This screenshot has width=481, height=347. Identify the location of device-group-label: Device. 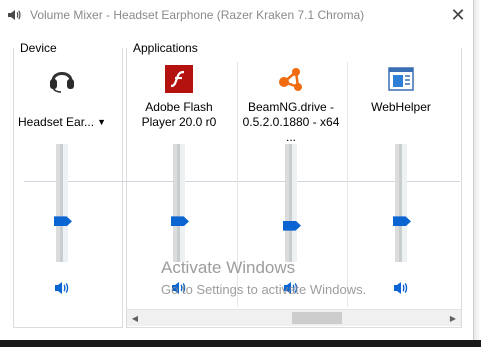
(38, 48).